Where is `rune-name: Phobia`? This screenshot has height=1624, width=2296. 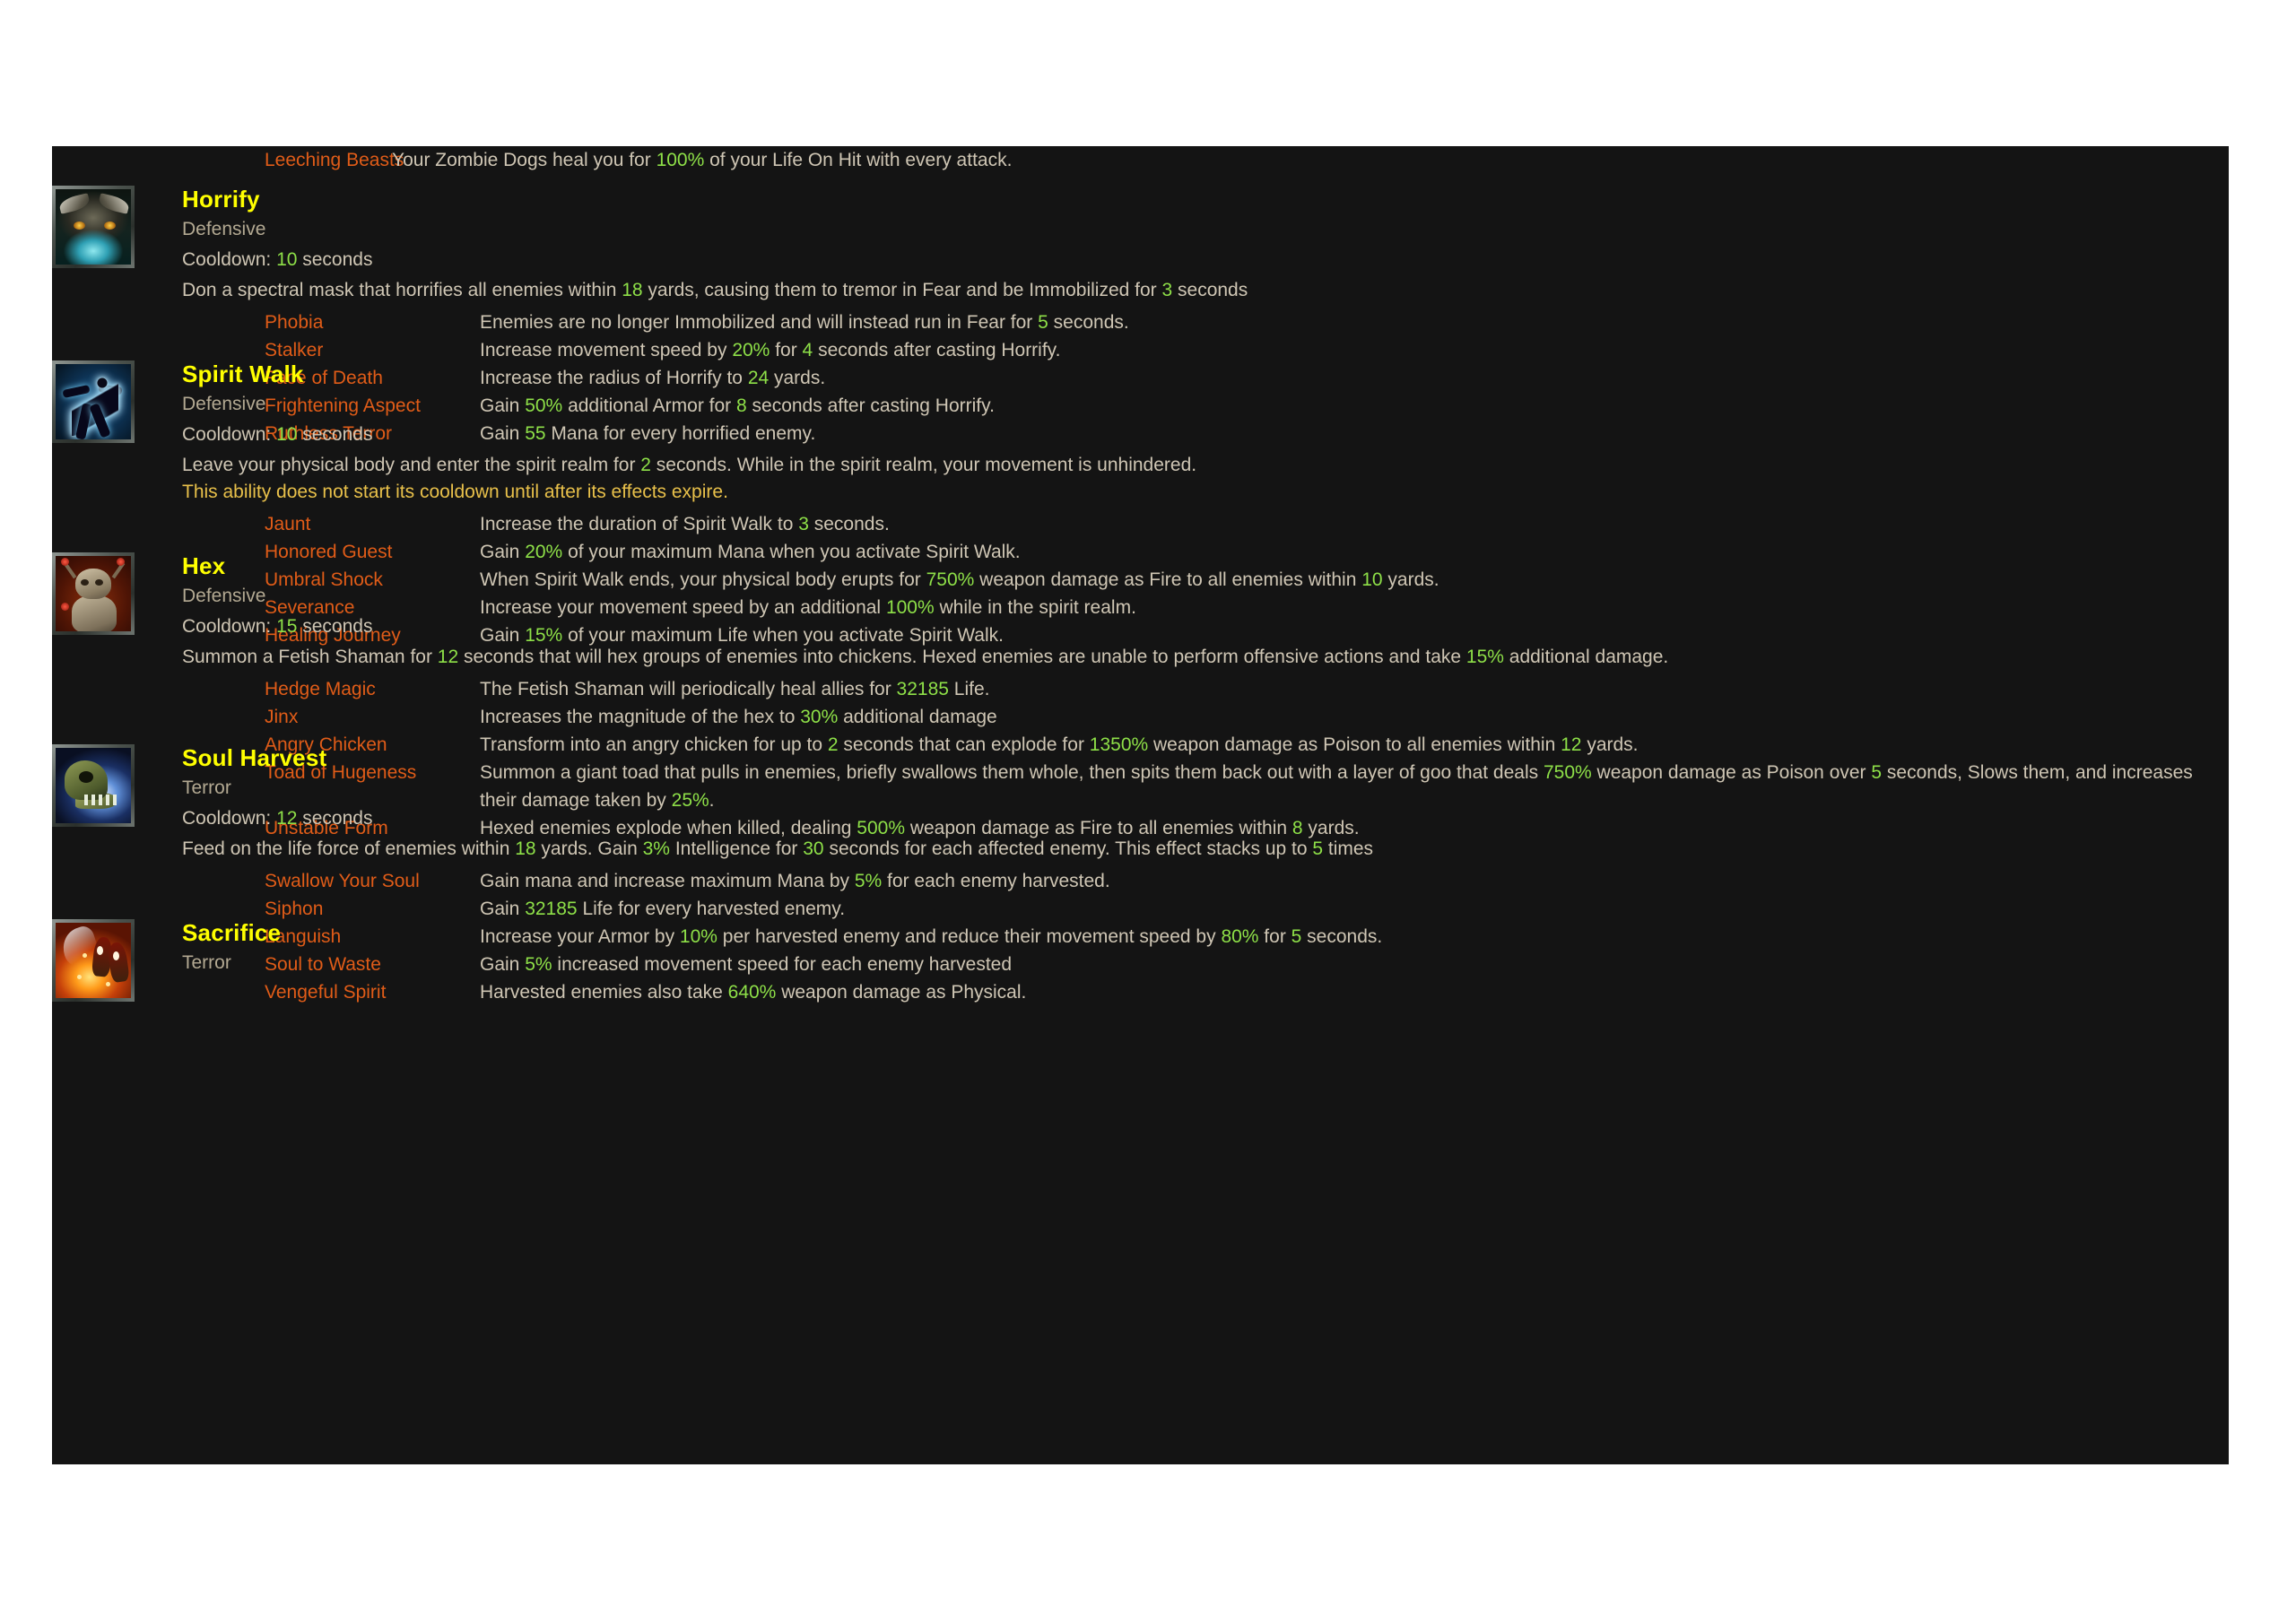
rune-name: Phobia is located at coordinates (372, 322).